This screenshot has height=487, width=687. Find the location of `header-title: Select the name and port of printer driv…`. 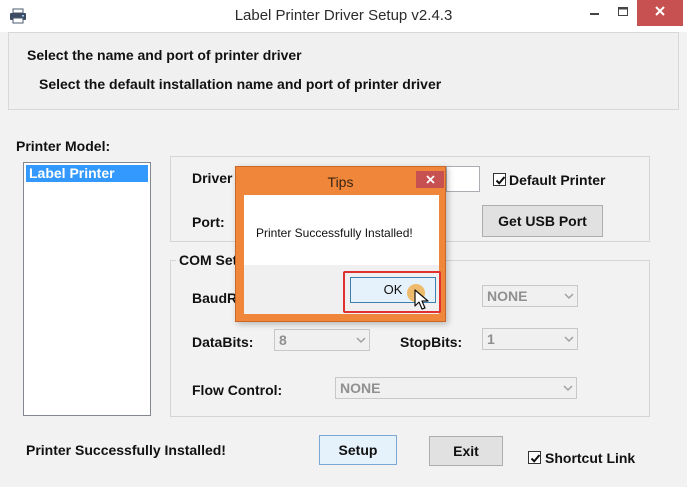

header-title: Select the name and port of printer driv… is located at coordinates (164, 55).